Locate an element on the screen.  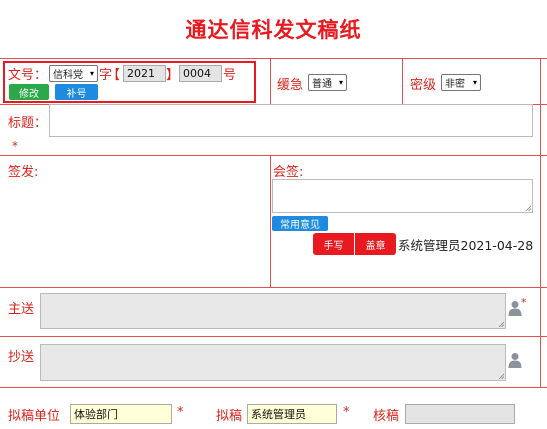
drafter-input: 系统管理员 is located at coordinates (292, 414).